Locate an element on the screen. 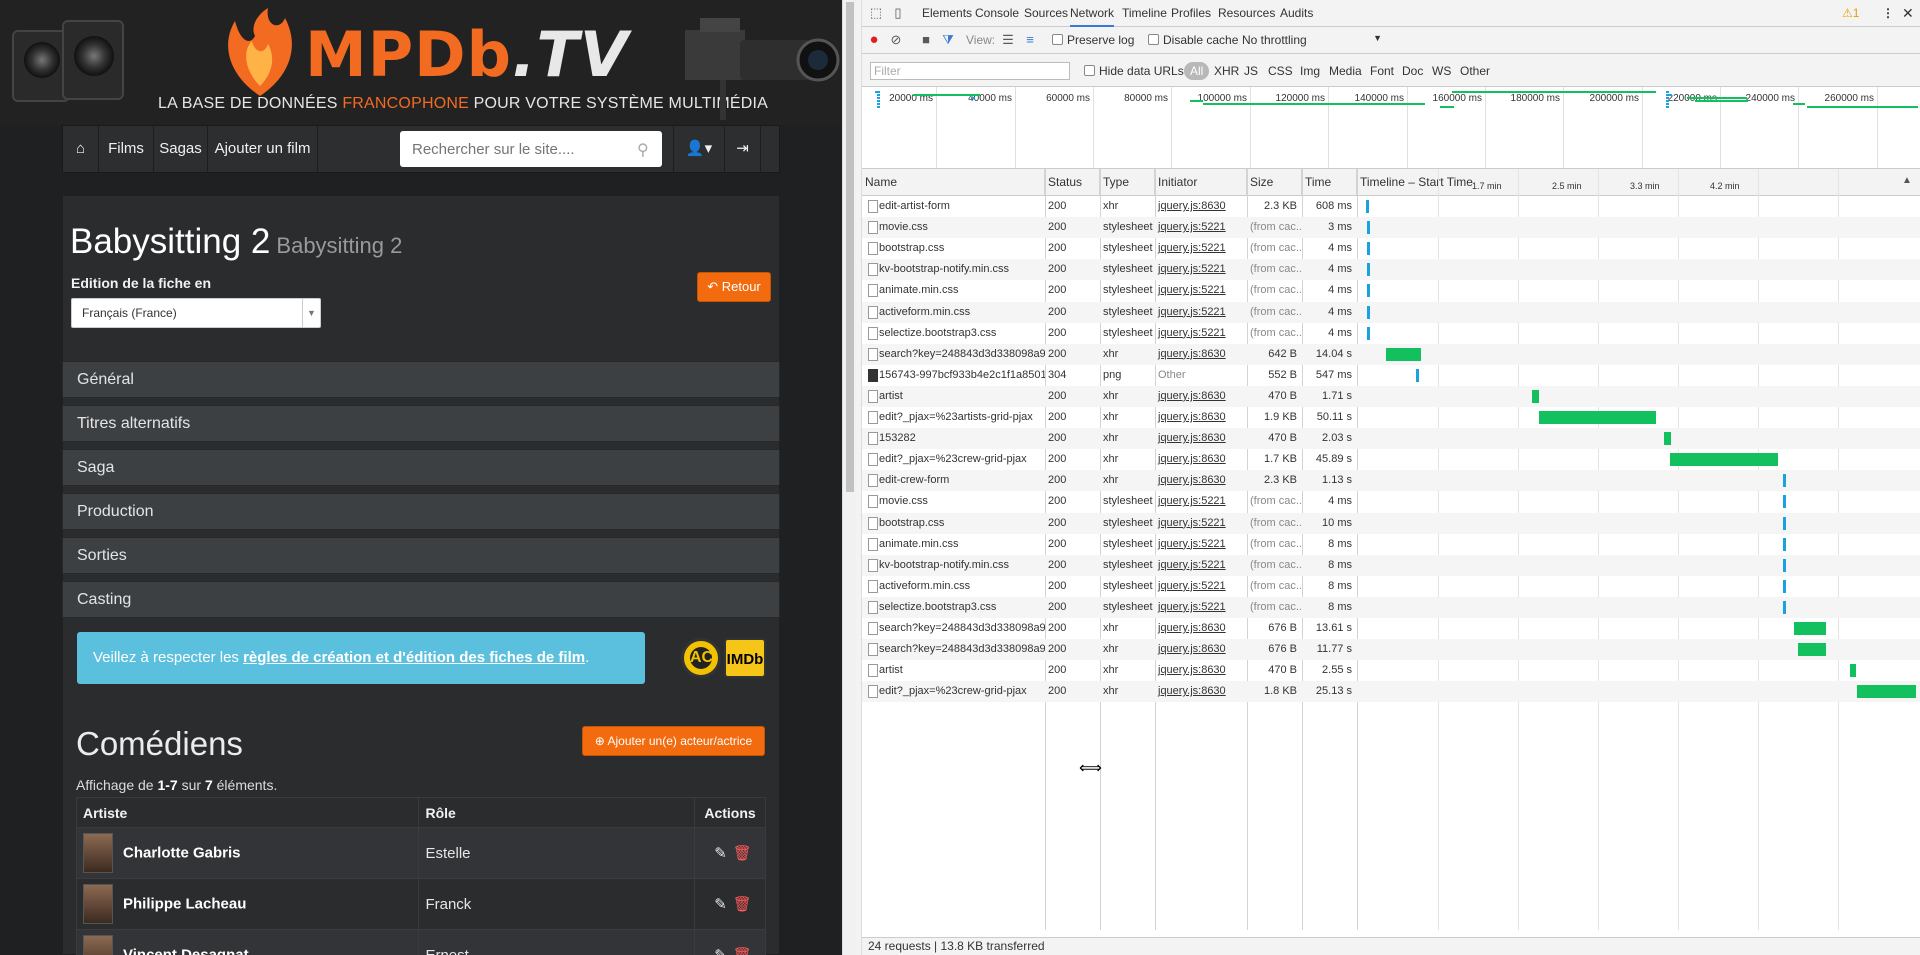 The height and width of the screenshot is (955, 1920). large-rows-icon: ☰ is located at coordinates (1008, 40).